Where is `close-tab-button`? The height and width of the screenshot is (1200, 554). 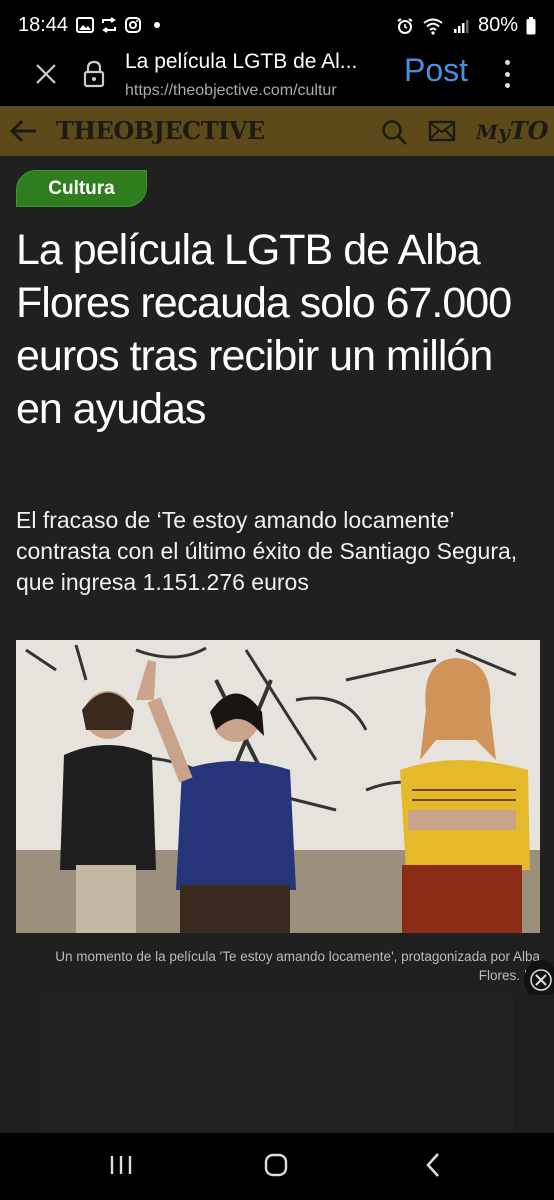 close-tab-button is located at coordinates (46, 74).